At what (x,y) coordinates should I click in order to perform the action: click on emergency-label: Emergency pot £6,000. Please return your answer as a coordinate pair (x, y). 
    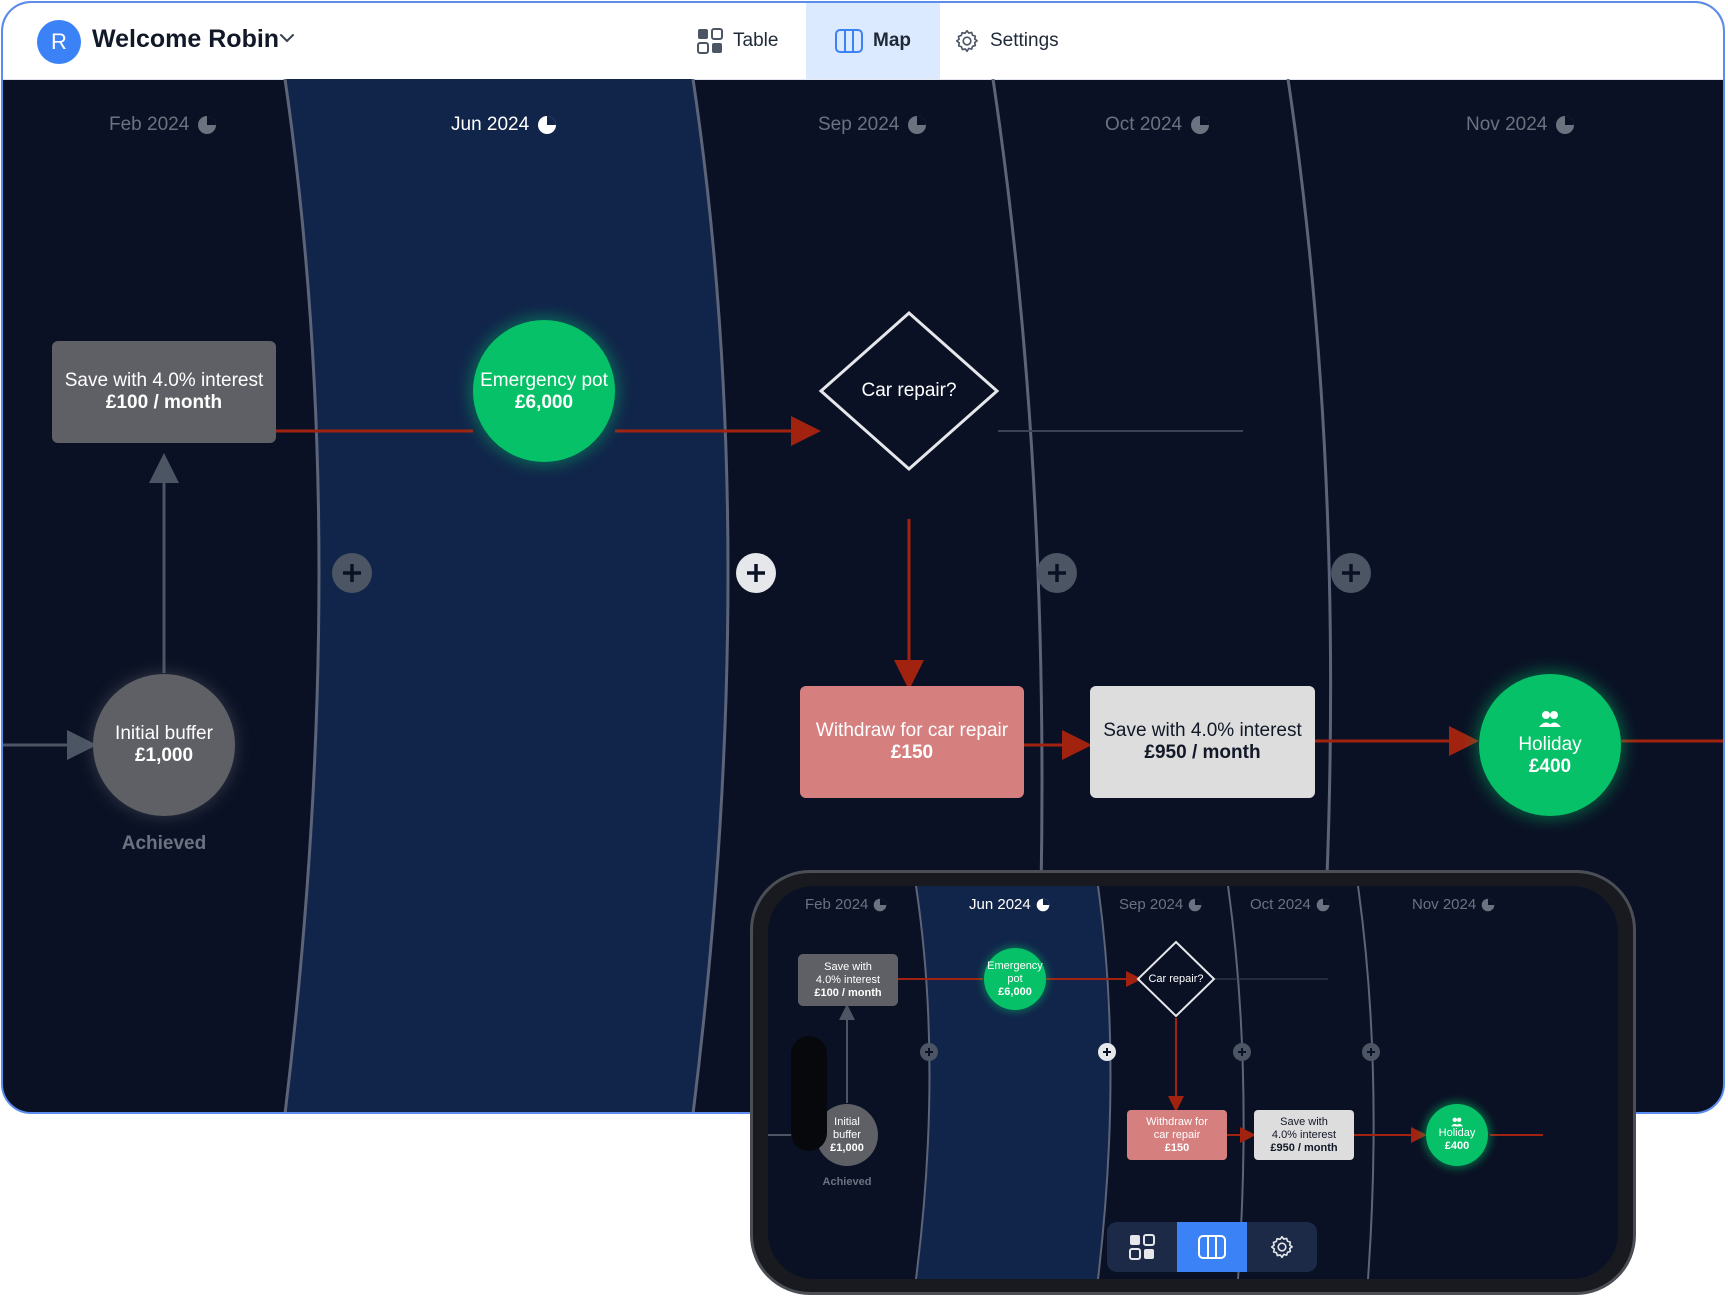
    Looking at the image, I should click on (544, 392).